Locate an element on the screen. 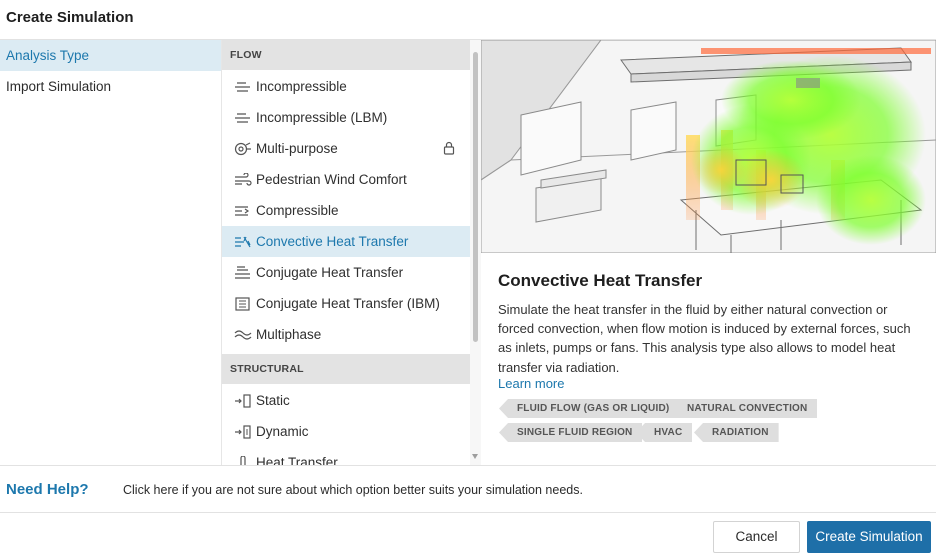 This screenshot has width=936, height=560. option-conjugate-heat-transfer: Conjugate Heat Transfer is located at coordinates (346, 272).